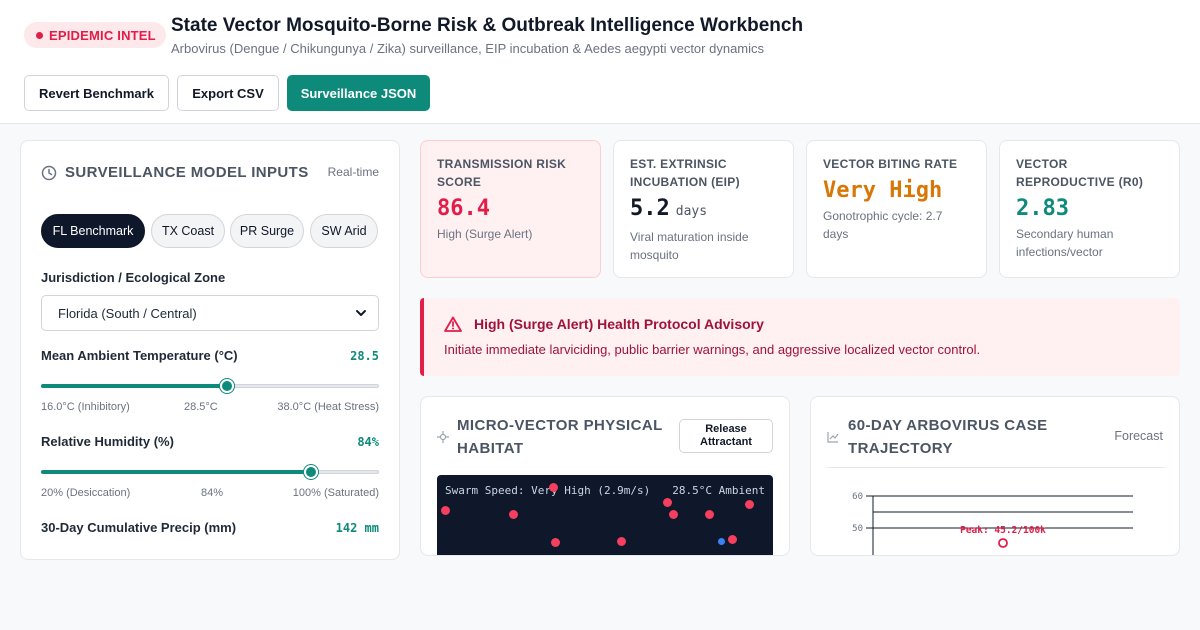 This screenshot has height=630, width=1200. I want to click on card-sub: Secondary human infections/vector, so click(1065, 243).